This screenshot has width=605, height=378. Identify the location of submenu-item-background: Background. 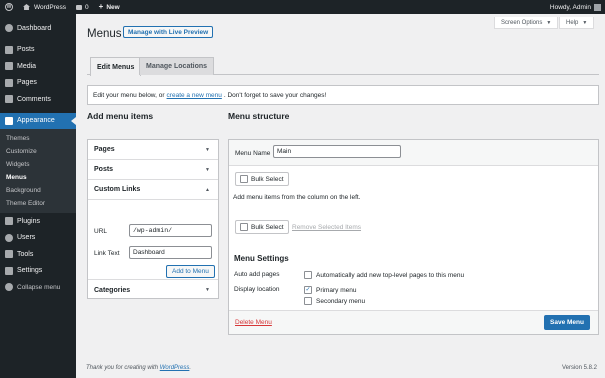
(38, 190).